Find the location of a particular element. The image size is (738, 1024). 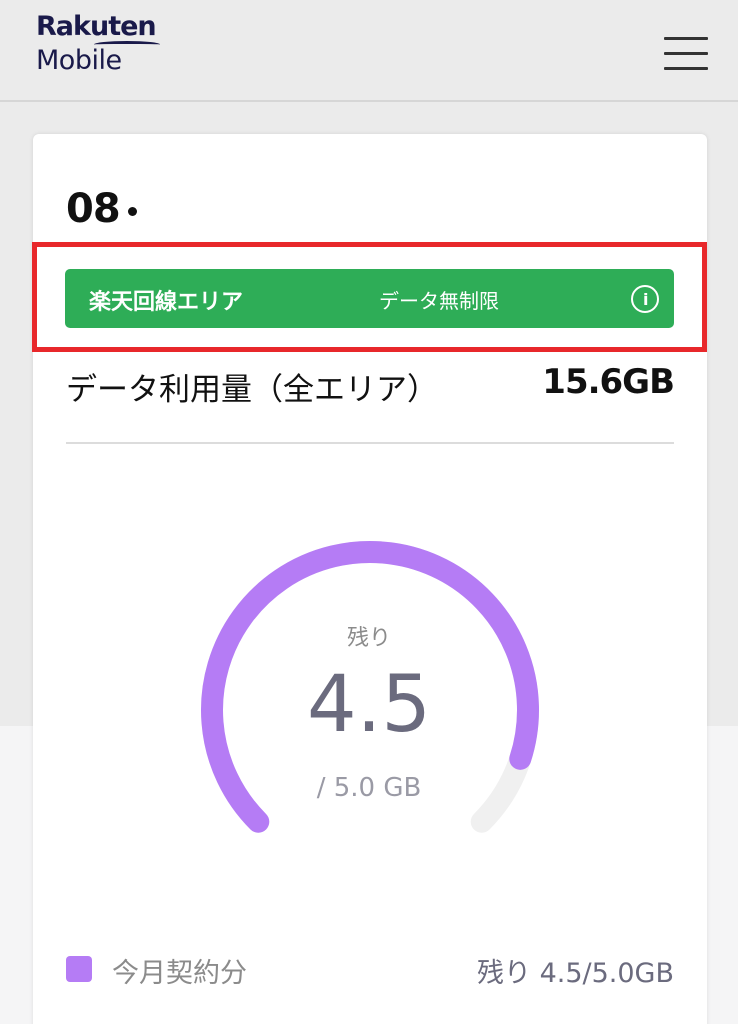

app-header: Rakuten Mobile is located at coordinates (369, 51).